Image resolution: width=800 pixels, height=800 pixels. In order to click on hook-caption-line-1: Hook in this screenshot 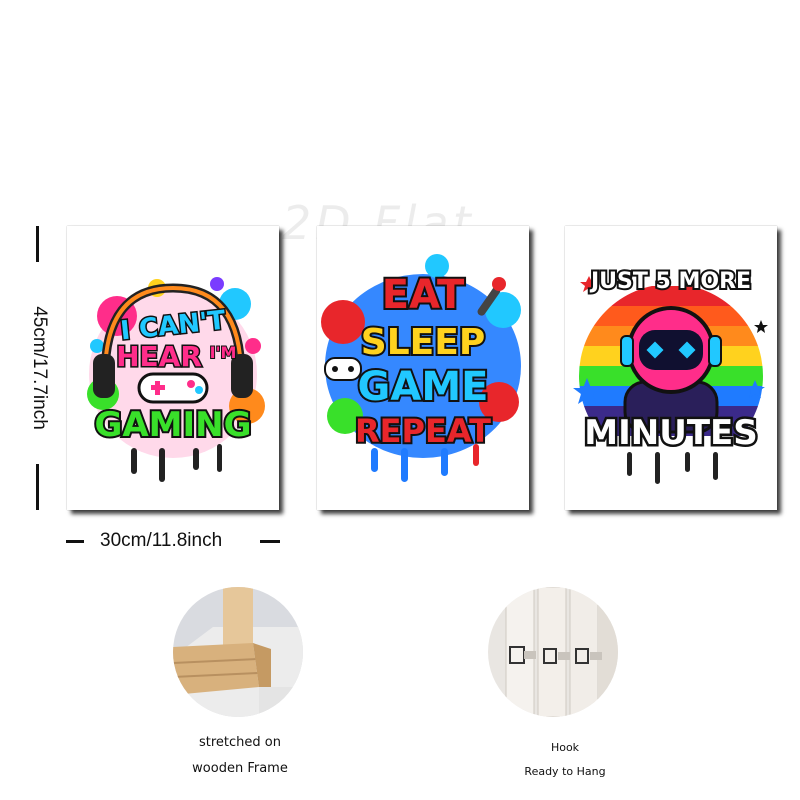, I will do `click(565, 747)`.